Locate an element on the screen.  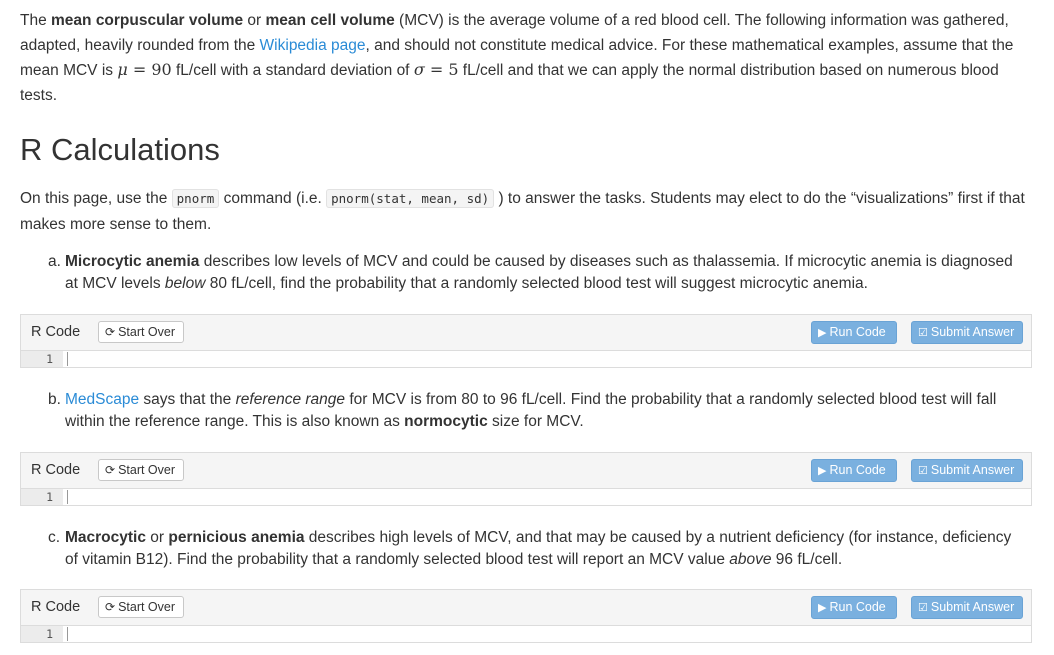
sigma-value: = 5 is located at coordinates (441, 69).